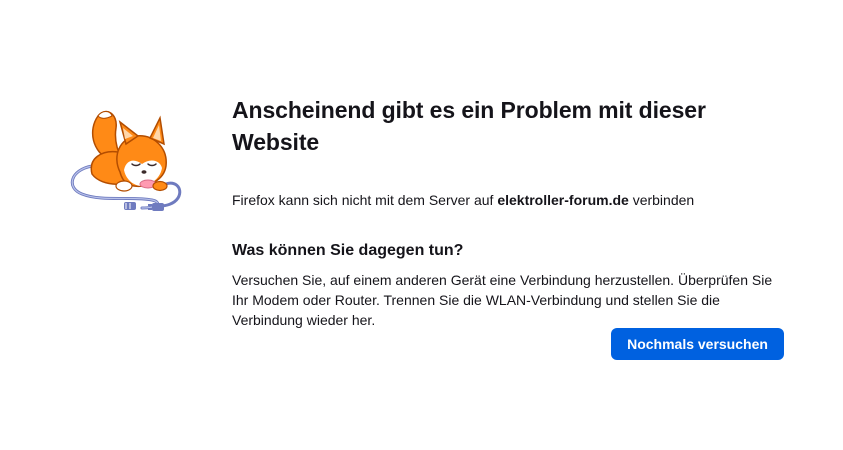 The height and width of the screenshot is (450, 843). What do you see at coordinates (127, 163) in the screenshot?
I see `fox-unplugged-illustration-icon` at bounding box center [127, 163].